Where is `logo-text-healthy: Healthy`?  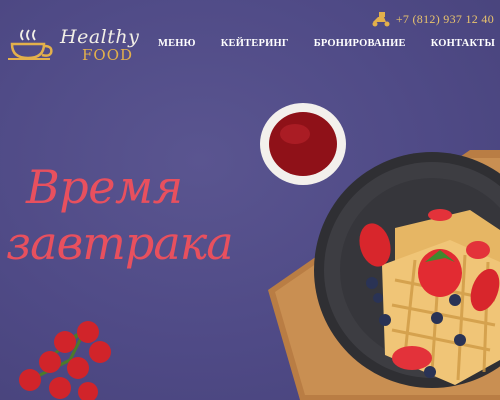 logo-text-healthy: Healthy is located at coordinates (100, 37).